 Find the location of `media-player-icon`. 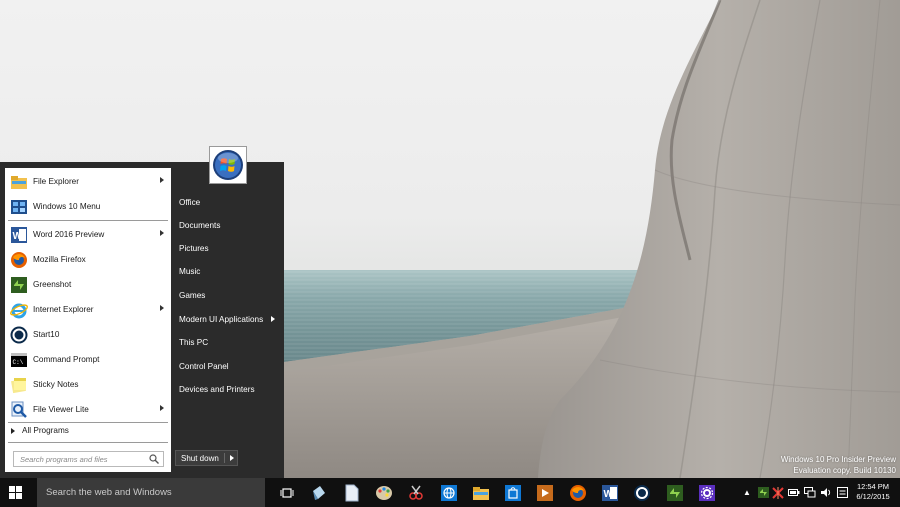

media-player-icon is located at coordinates (545, 493).